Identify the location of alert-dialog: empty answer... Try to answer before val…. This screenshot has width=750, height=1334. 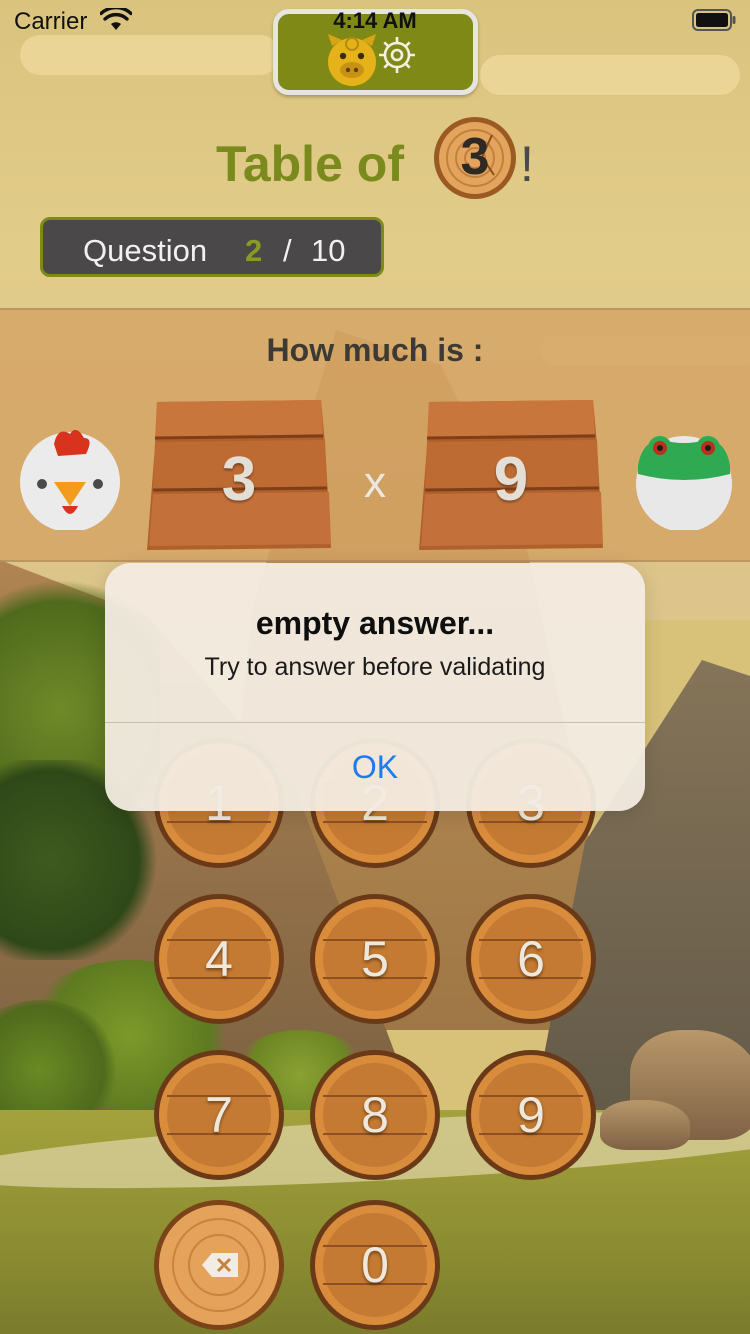
(375, 687).